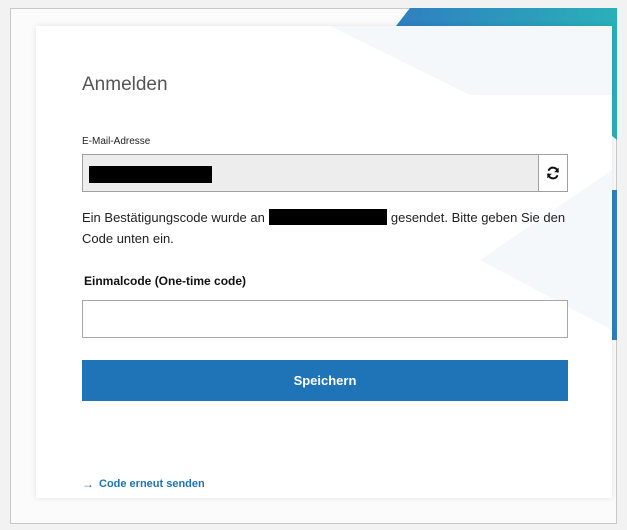 The image size is (627, 530). I want to click on save-button: Speichern, so click(325, 380).